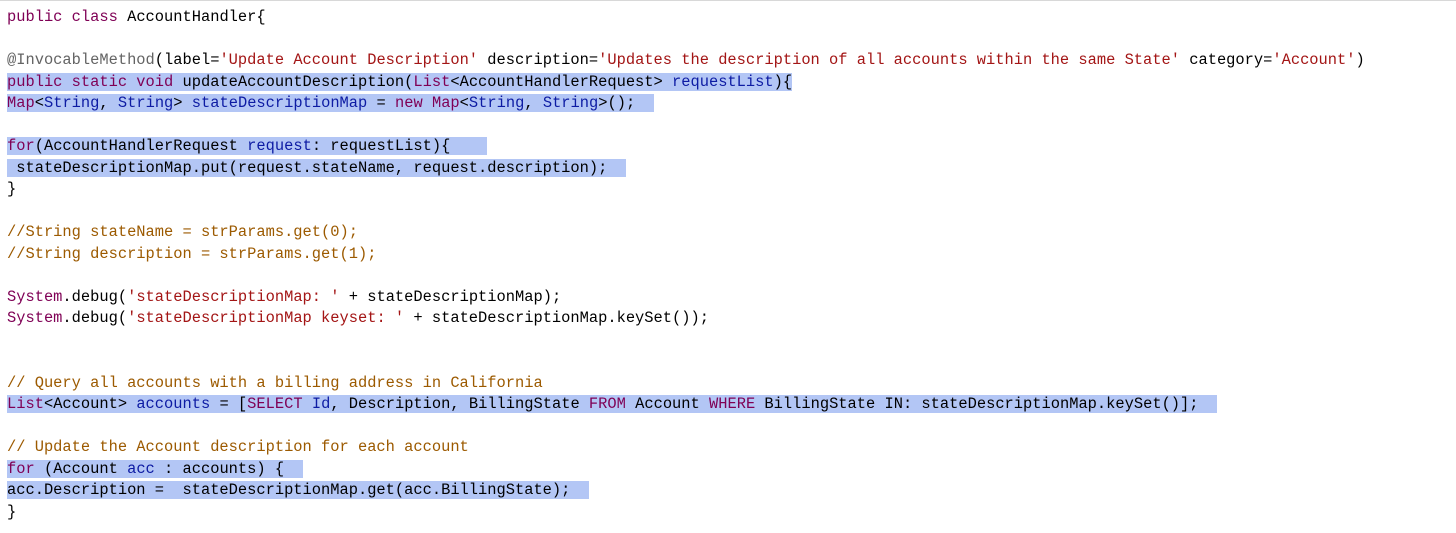 The height and width of the screenshot is (533, 1456). Describe the element at coordinates (561, 81) in the screenshot. I see `code-token: <AccountHandlerRequest>` at that location.